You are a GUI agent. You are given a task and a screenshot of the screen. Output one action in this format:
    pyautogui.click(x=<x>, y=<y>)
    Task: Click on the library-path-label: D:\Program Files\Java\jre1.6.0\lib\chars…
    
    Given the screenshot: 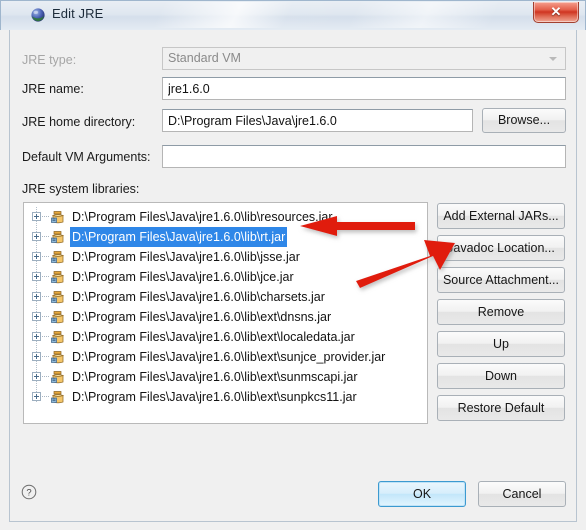 What is the action you would take?
    pyautogui.click(x=198, y=297)
    